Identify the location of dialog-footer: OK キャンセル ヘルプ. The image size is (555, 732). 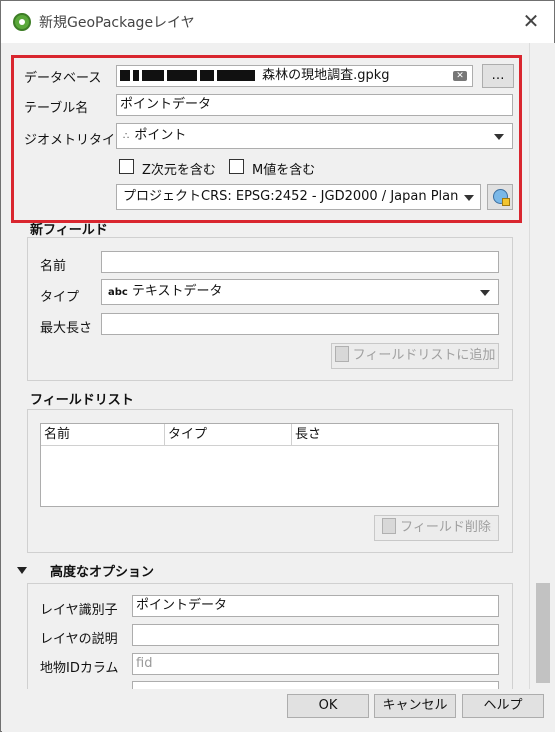
(278, 710).